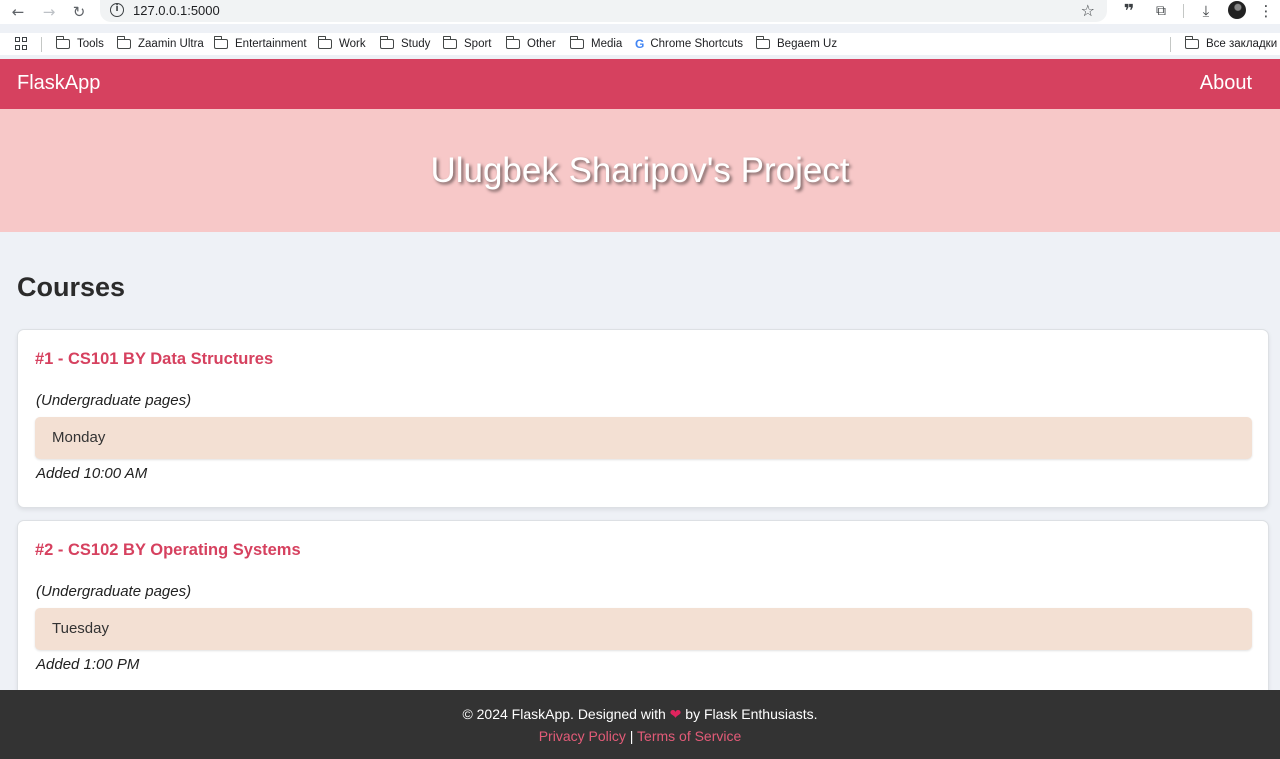 The image size is (1280, 759). I want to click on quote-extension-icon: ❞, so click(1129, 11).